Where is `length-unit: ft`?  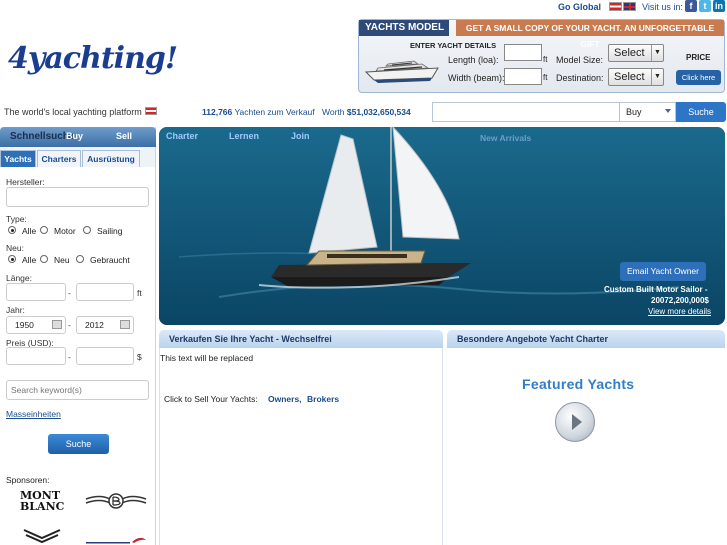
length-unit: ft is located at coordinates (545, 59).